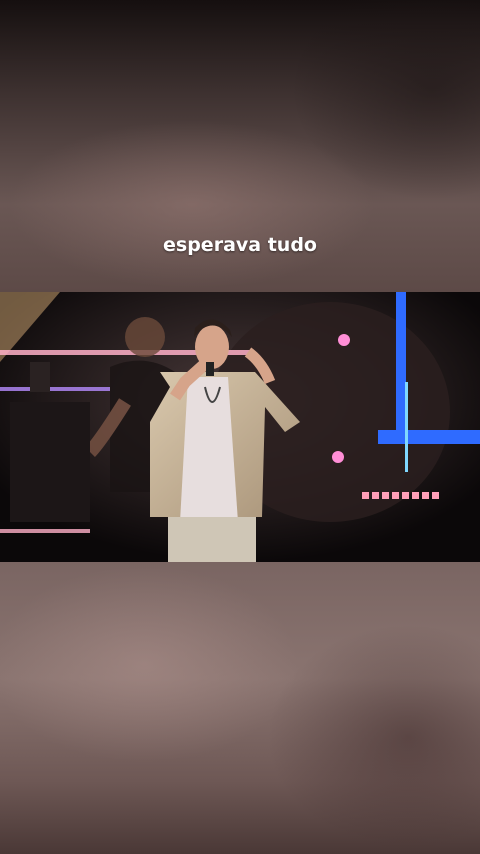 This screenshot has width=480, height=854. I want to click on lyric-caption: esperava tudo, so click(240, 245).